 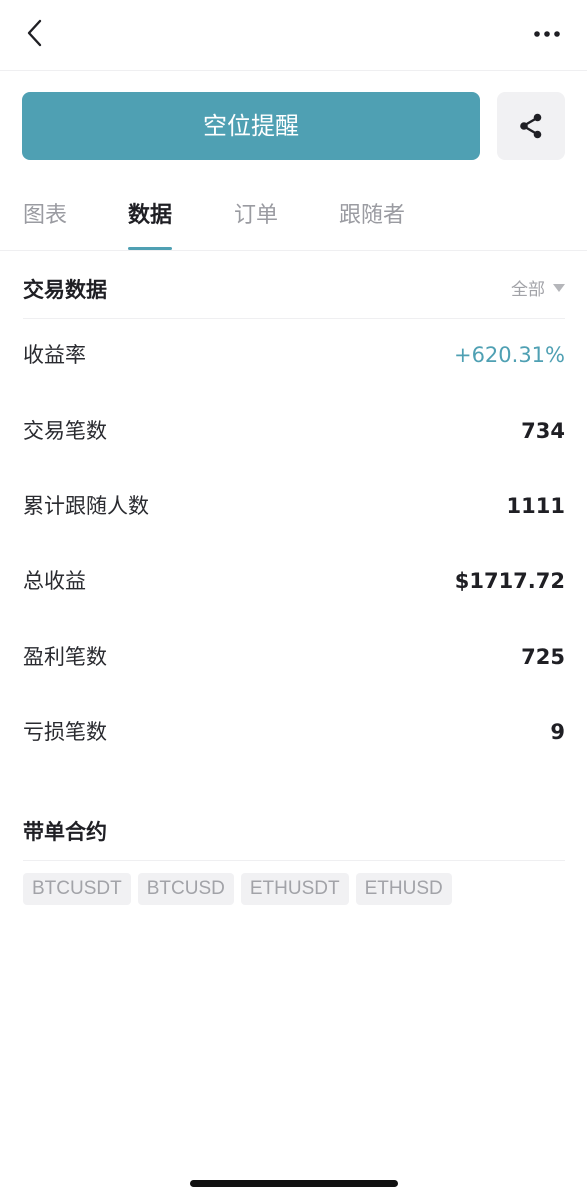 What do you see at coordinates (77, 889) in the screenshot?
I see `contract-tag: BTCUSDT` at bounding box center [77, 889].